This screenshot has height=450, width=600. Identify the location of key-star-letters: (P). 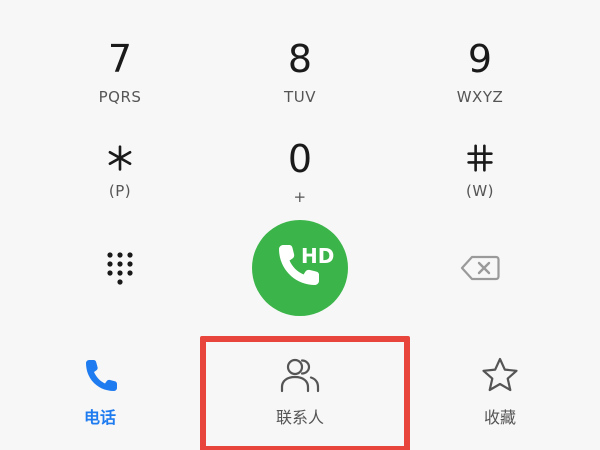
(120, 191).